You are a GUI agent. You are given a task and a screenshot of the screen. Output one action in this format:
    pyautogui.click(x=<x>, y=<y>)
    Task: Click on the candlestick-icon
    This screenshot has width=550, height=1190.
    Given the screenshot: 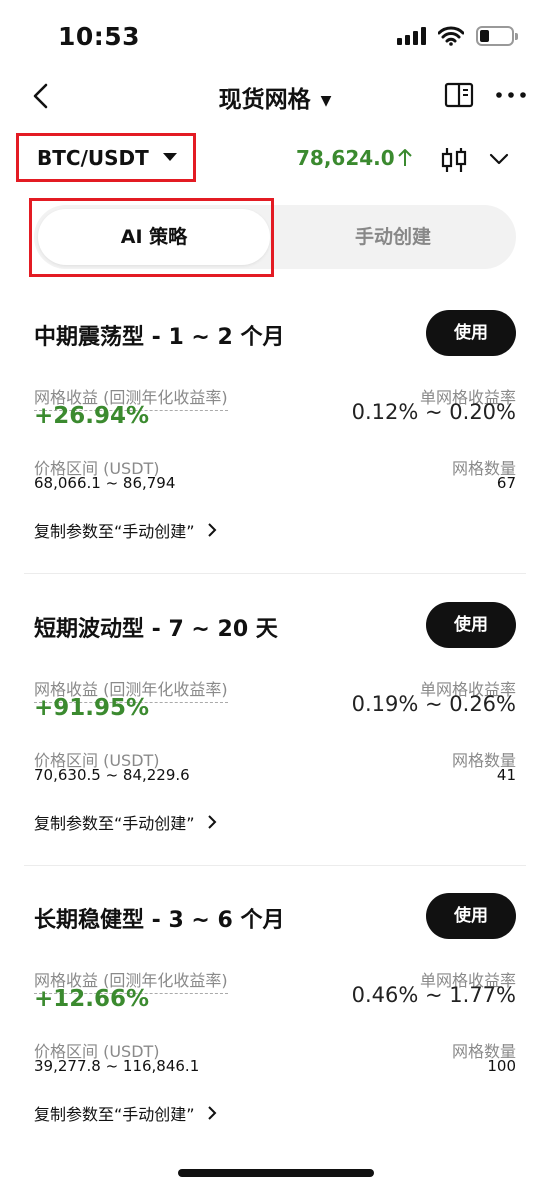 What is the action you would take?
    pyautogui.click(x=454, y=160)
    